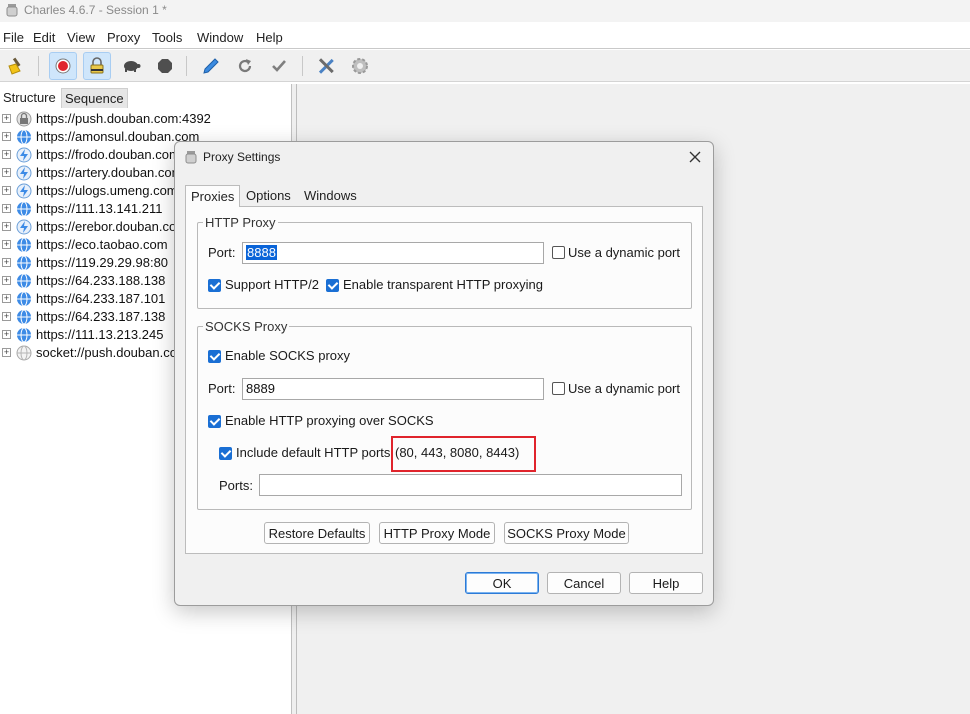 The image size is (970, 714). I want to click on dialog-titlebar: Proxy Settings, so click(444, 157).